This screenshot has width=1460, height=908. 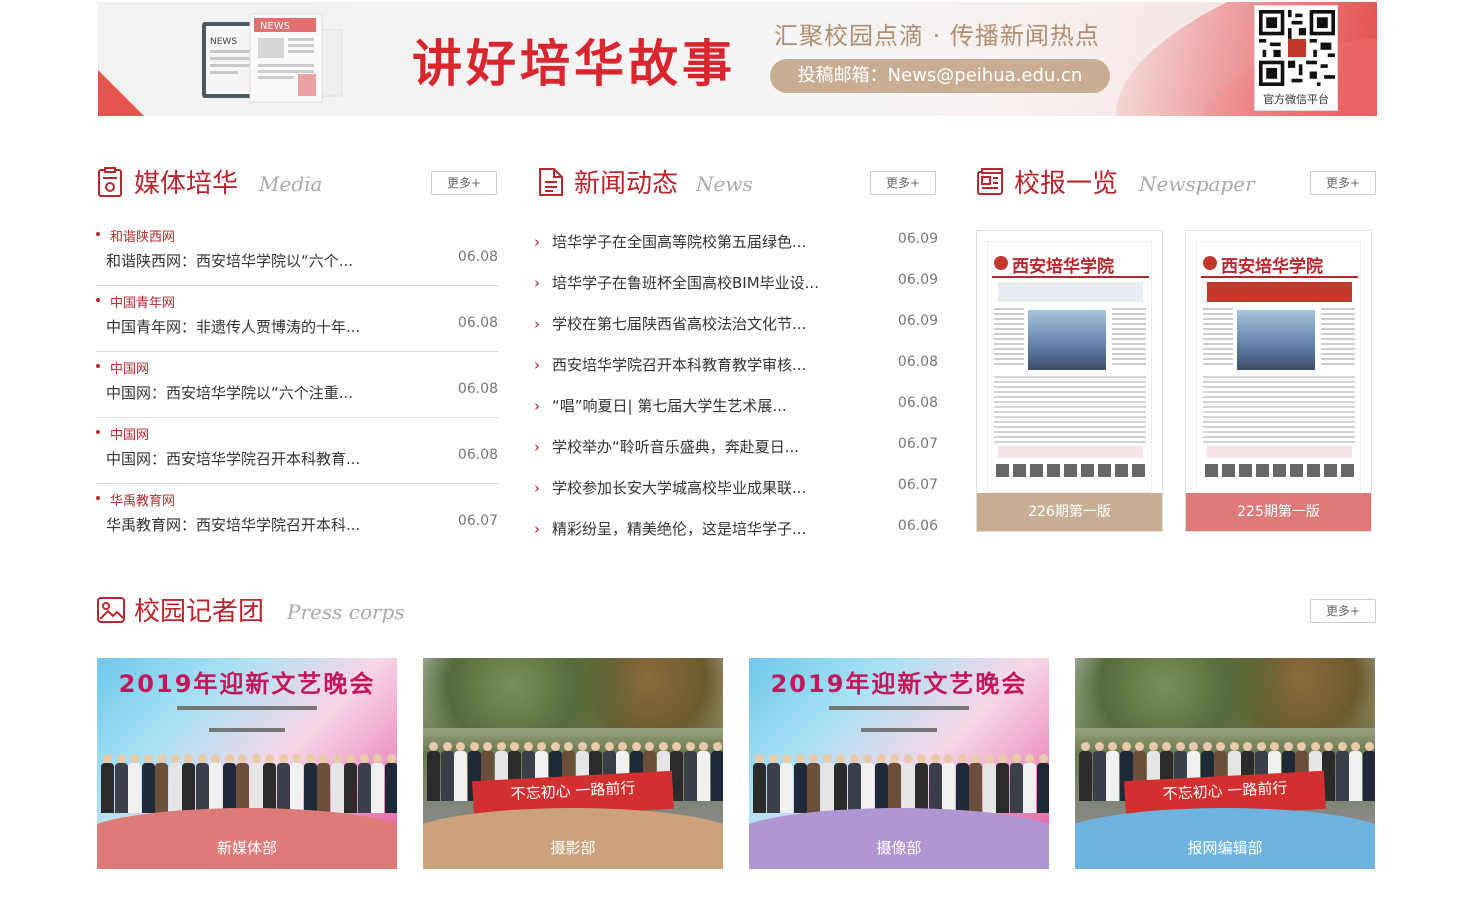 I want to click on news-list-item: › 学校在第七届陕西省高校法治文化节... 06.09, so click(x=736, y=333).